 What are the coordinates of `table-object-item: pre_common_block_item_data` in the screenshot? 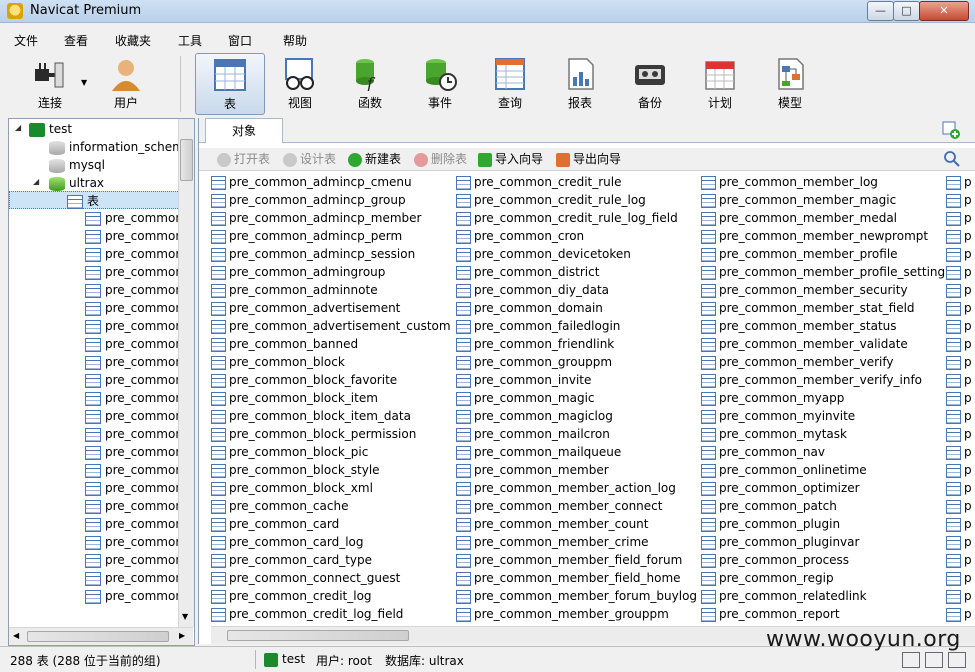 It's located at (311, 416).